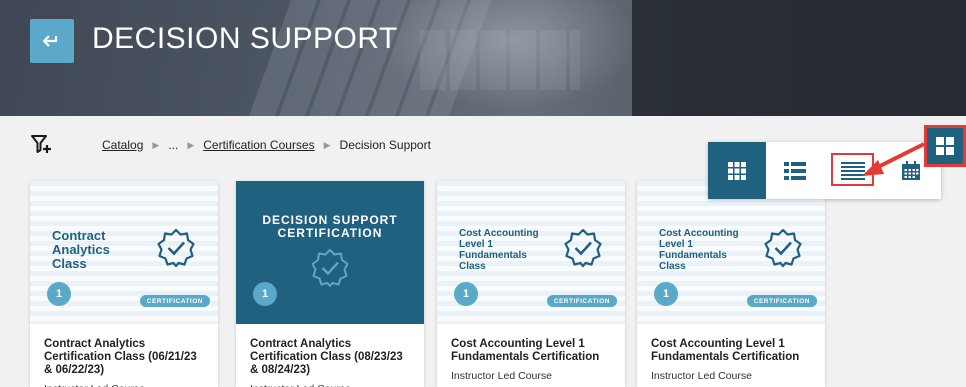  What do you see at coordinates (258, 145) in the screenshot?
I see `breadcrumb-certification-courses: Certification Courses` at bounding box center [258, 145].